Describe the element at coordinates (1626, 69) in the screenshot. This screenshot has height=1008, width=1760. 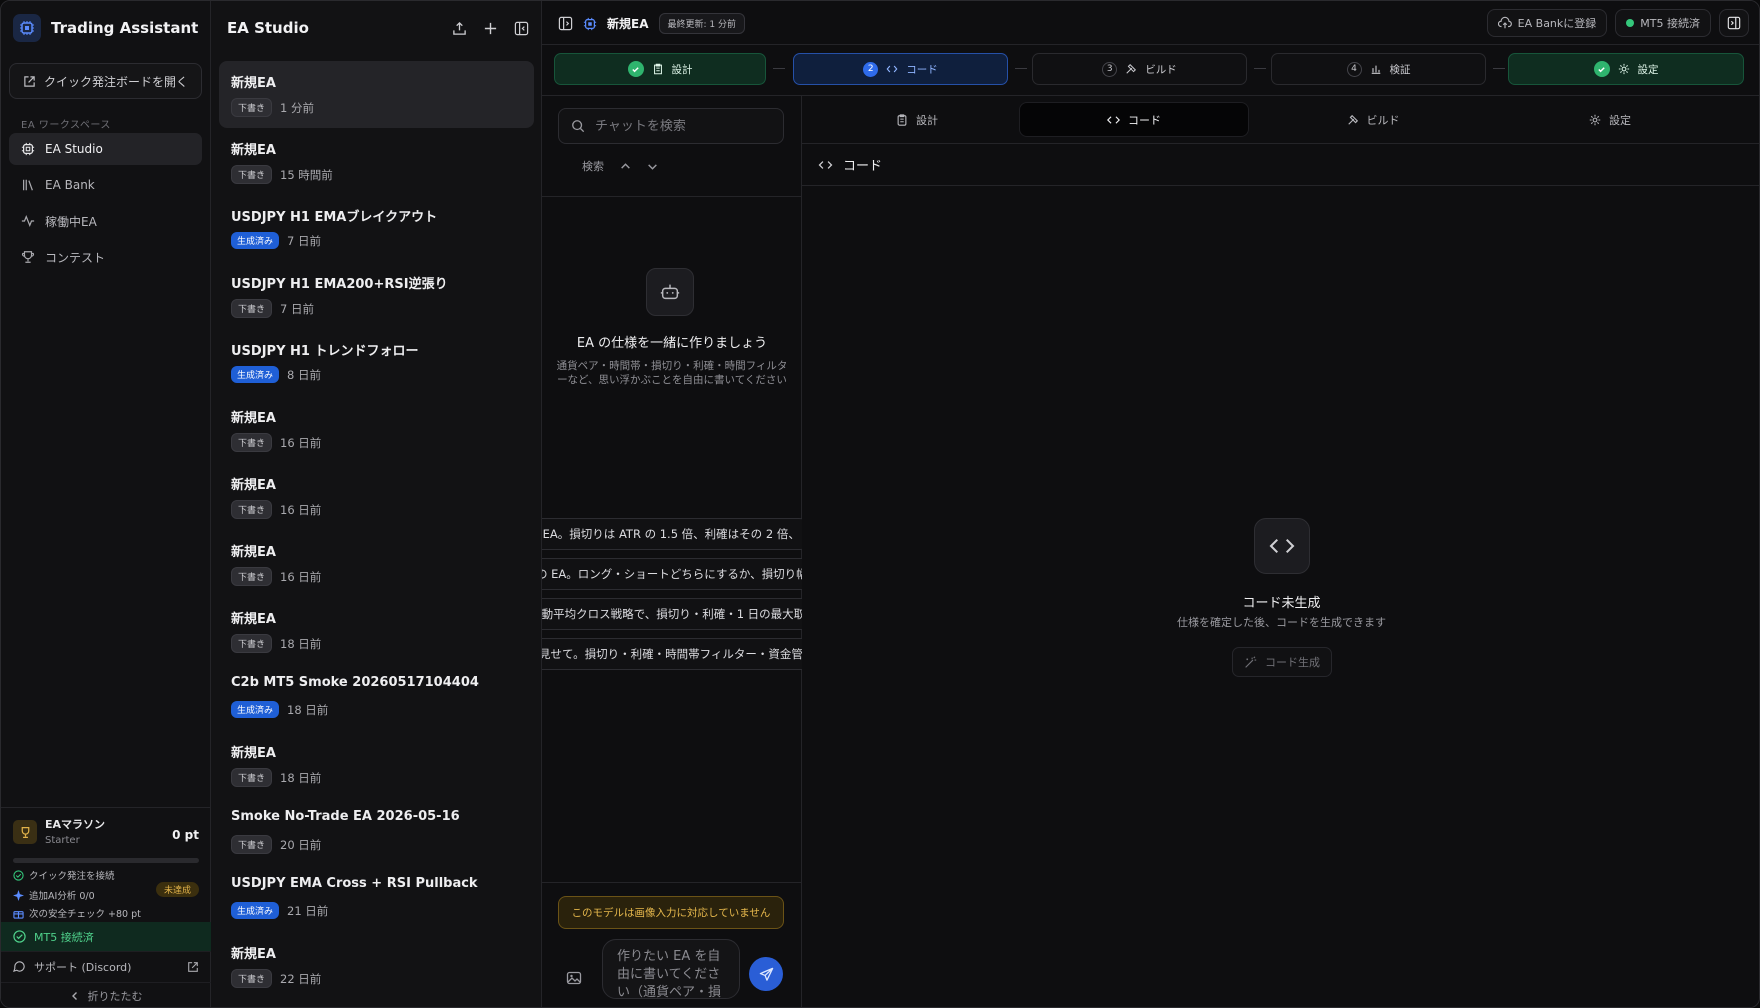
I see `step-gear: 設定` at that location.